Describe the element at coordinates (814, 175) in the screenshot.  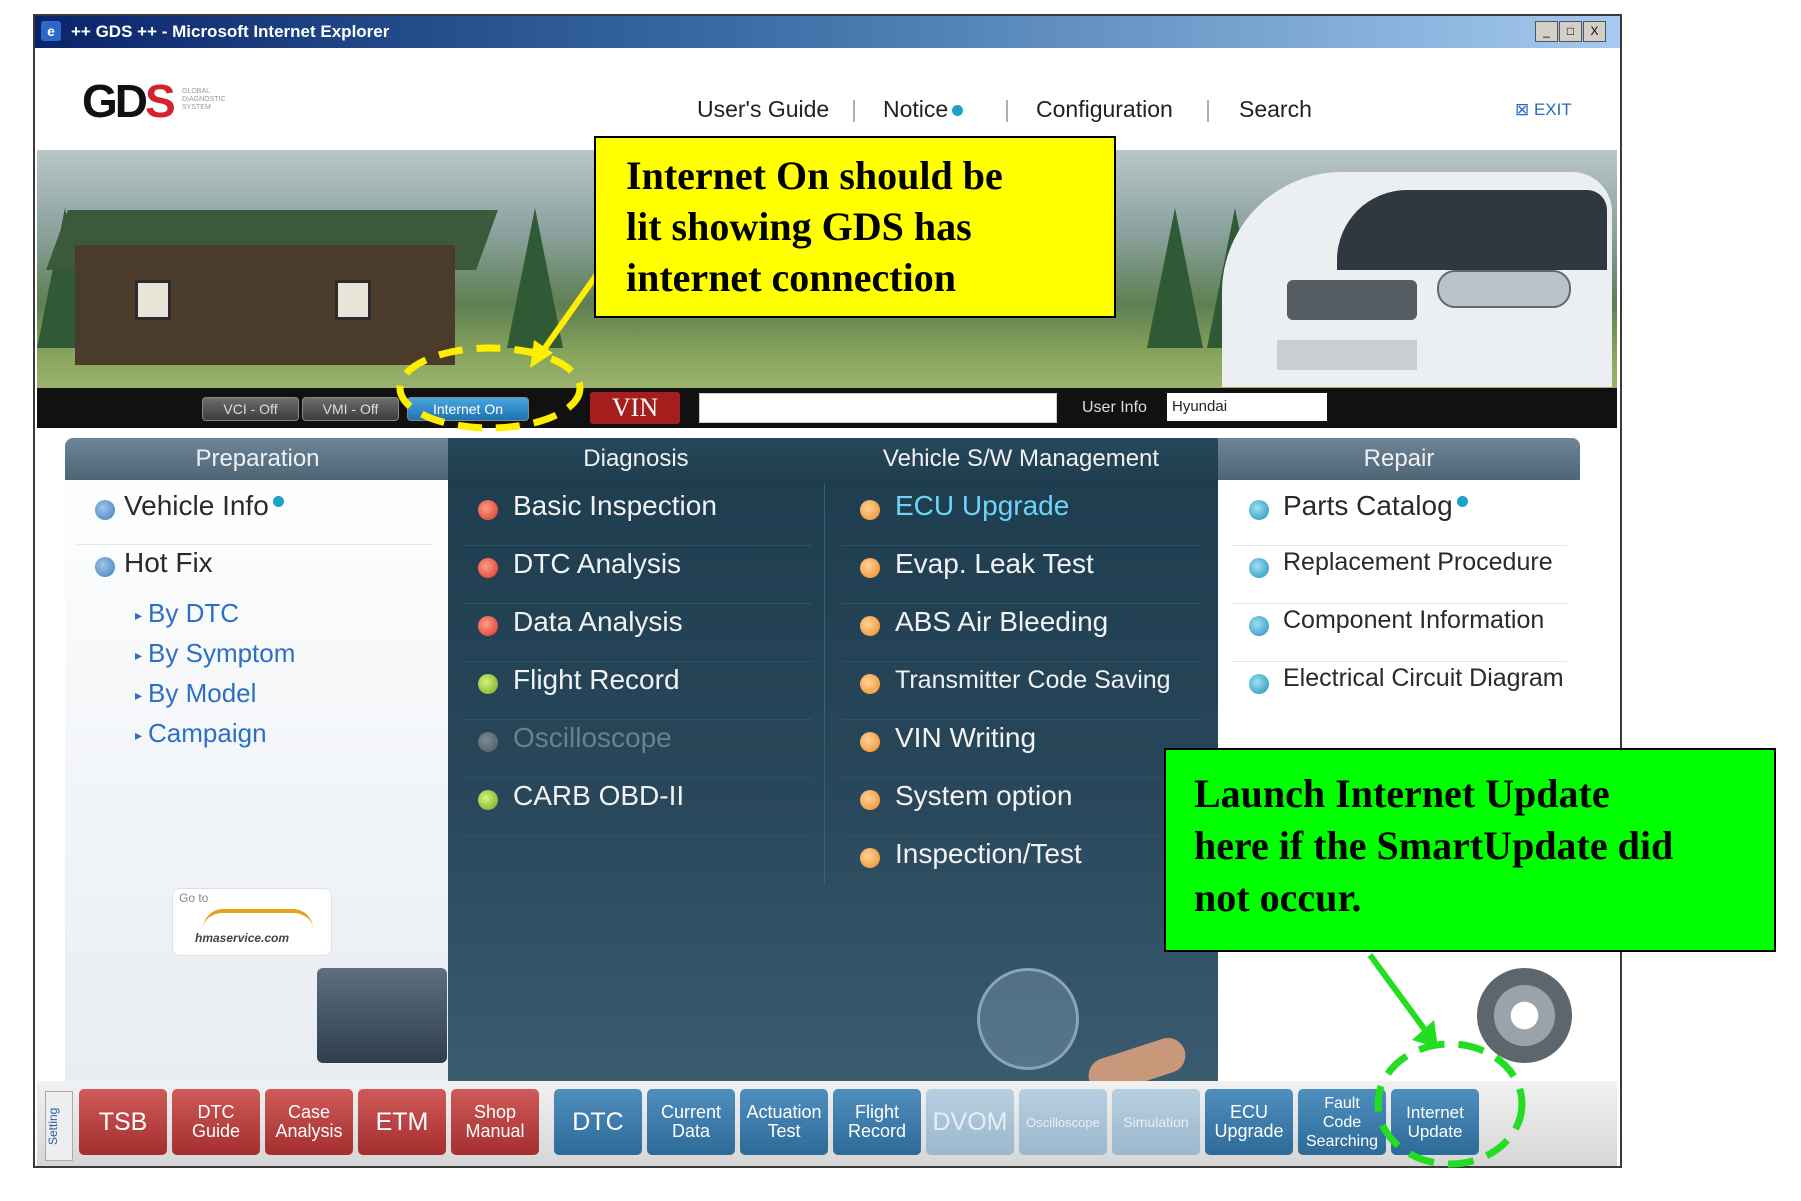
I see `callout-internet-line-1: Internet On should be` at that location.